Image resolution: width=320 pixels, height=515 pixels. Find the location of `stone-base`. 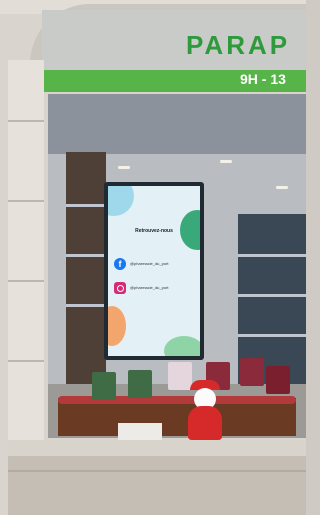

stone-base is located at coordinates (157, 485).